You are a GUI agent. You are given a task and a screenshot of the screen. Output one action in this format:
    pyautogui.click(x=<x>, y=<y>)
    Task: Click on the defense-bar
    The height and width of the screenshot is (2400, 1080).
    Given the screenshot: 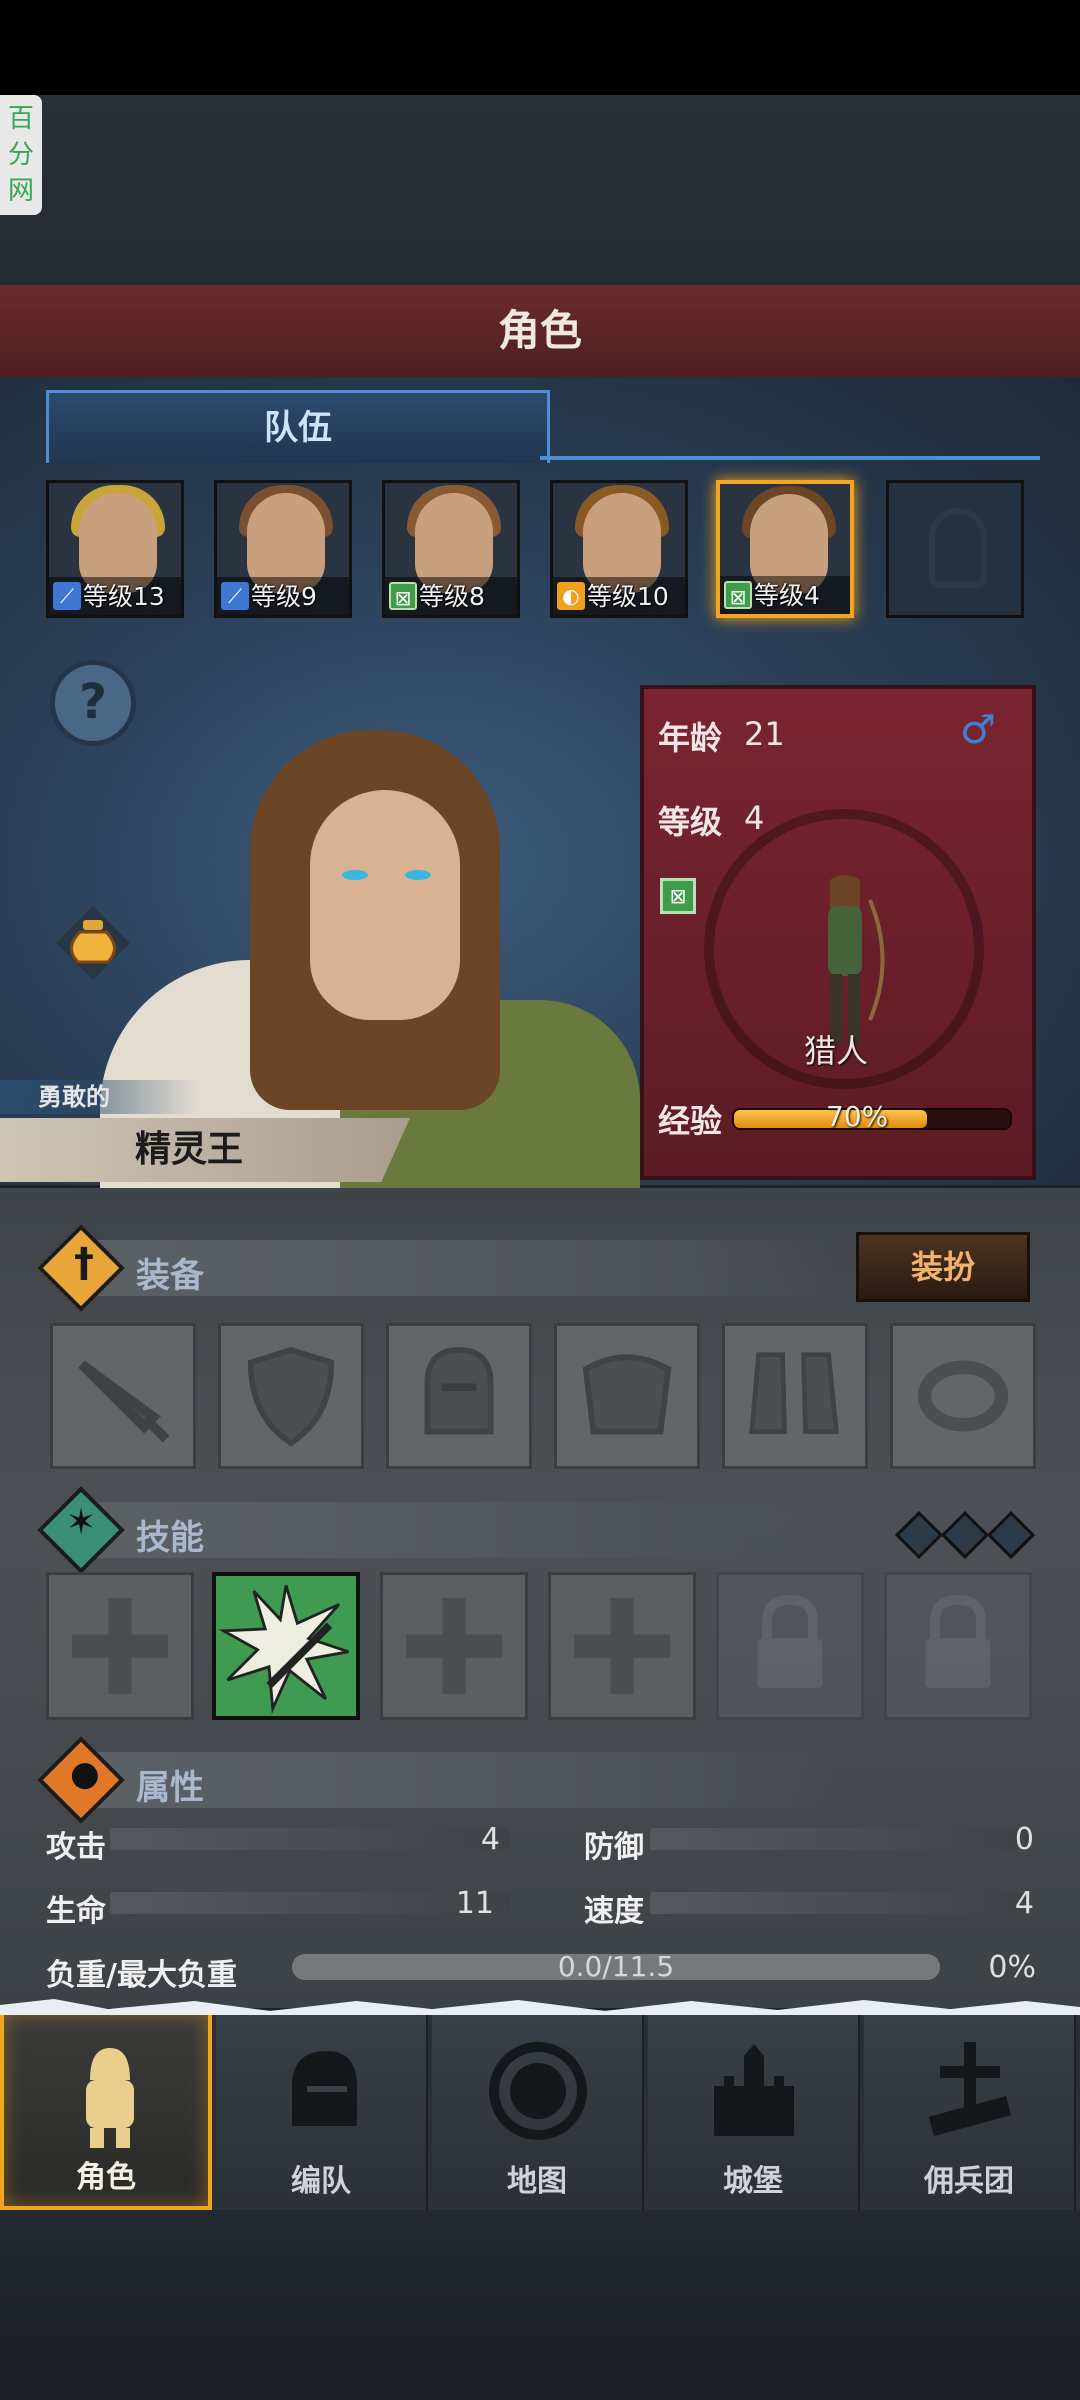 What is the action you would take?
    pyautogui.click(x=840, y=1839)
    